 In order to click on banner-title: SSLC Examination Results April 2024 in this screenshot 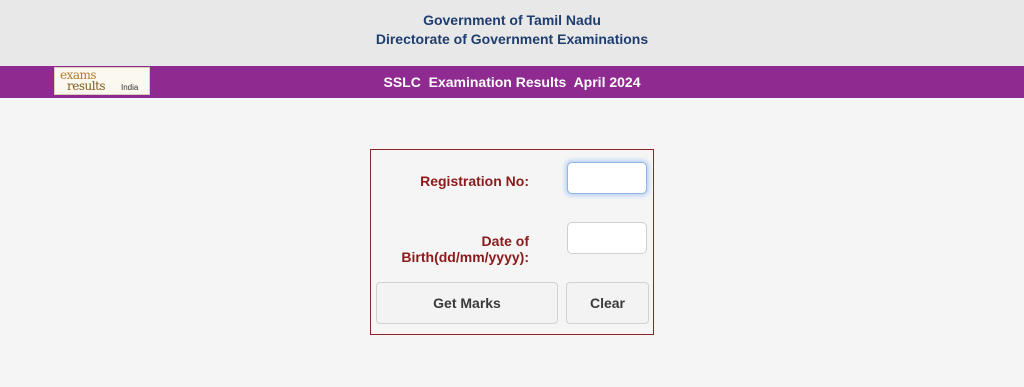, I will do `click(512, 82)`.